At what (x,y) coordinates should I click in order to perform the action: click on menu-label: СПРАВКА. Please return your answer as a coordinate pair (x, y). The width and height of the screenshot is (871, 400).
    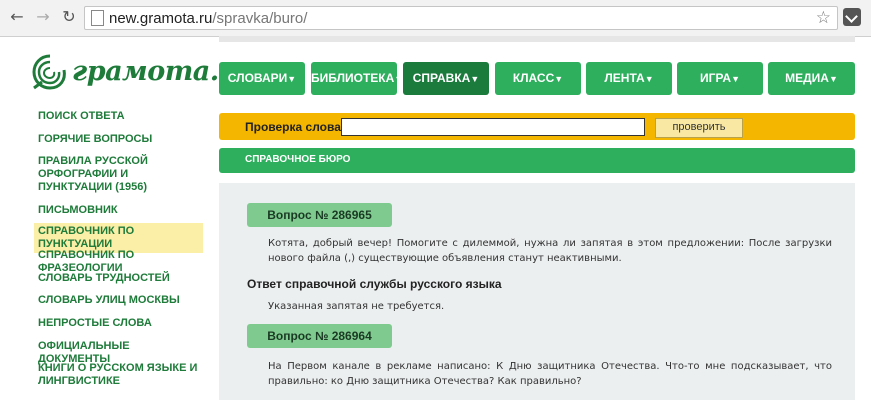
    Looking at the image, I should click on (441, 78).